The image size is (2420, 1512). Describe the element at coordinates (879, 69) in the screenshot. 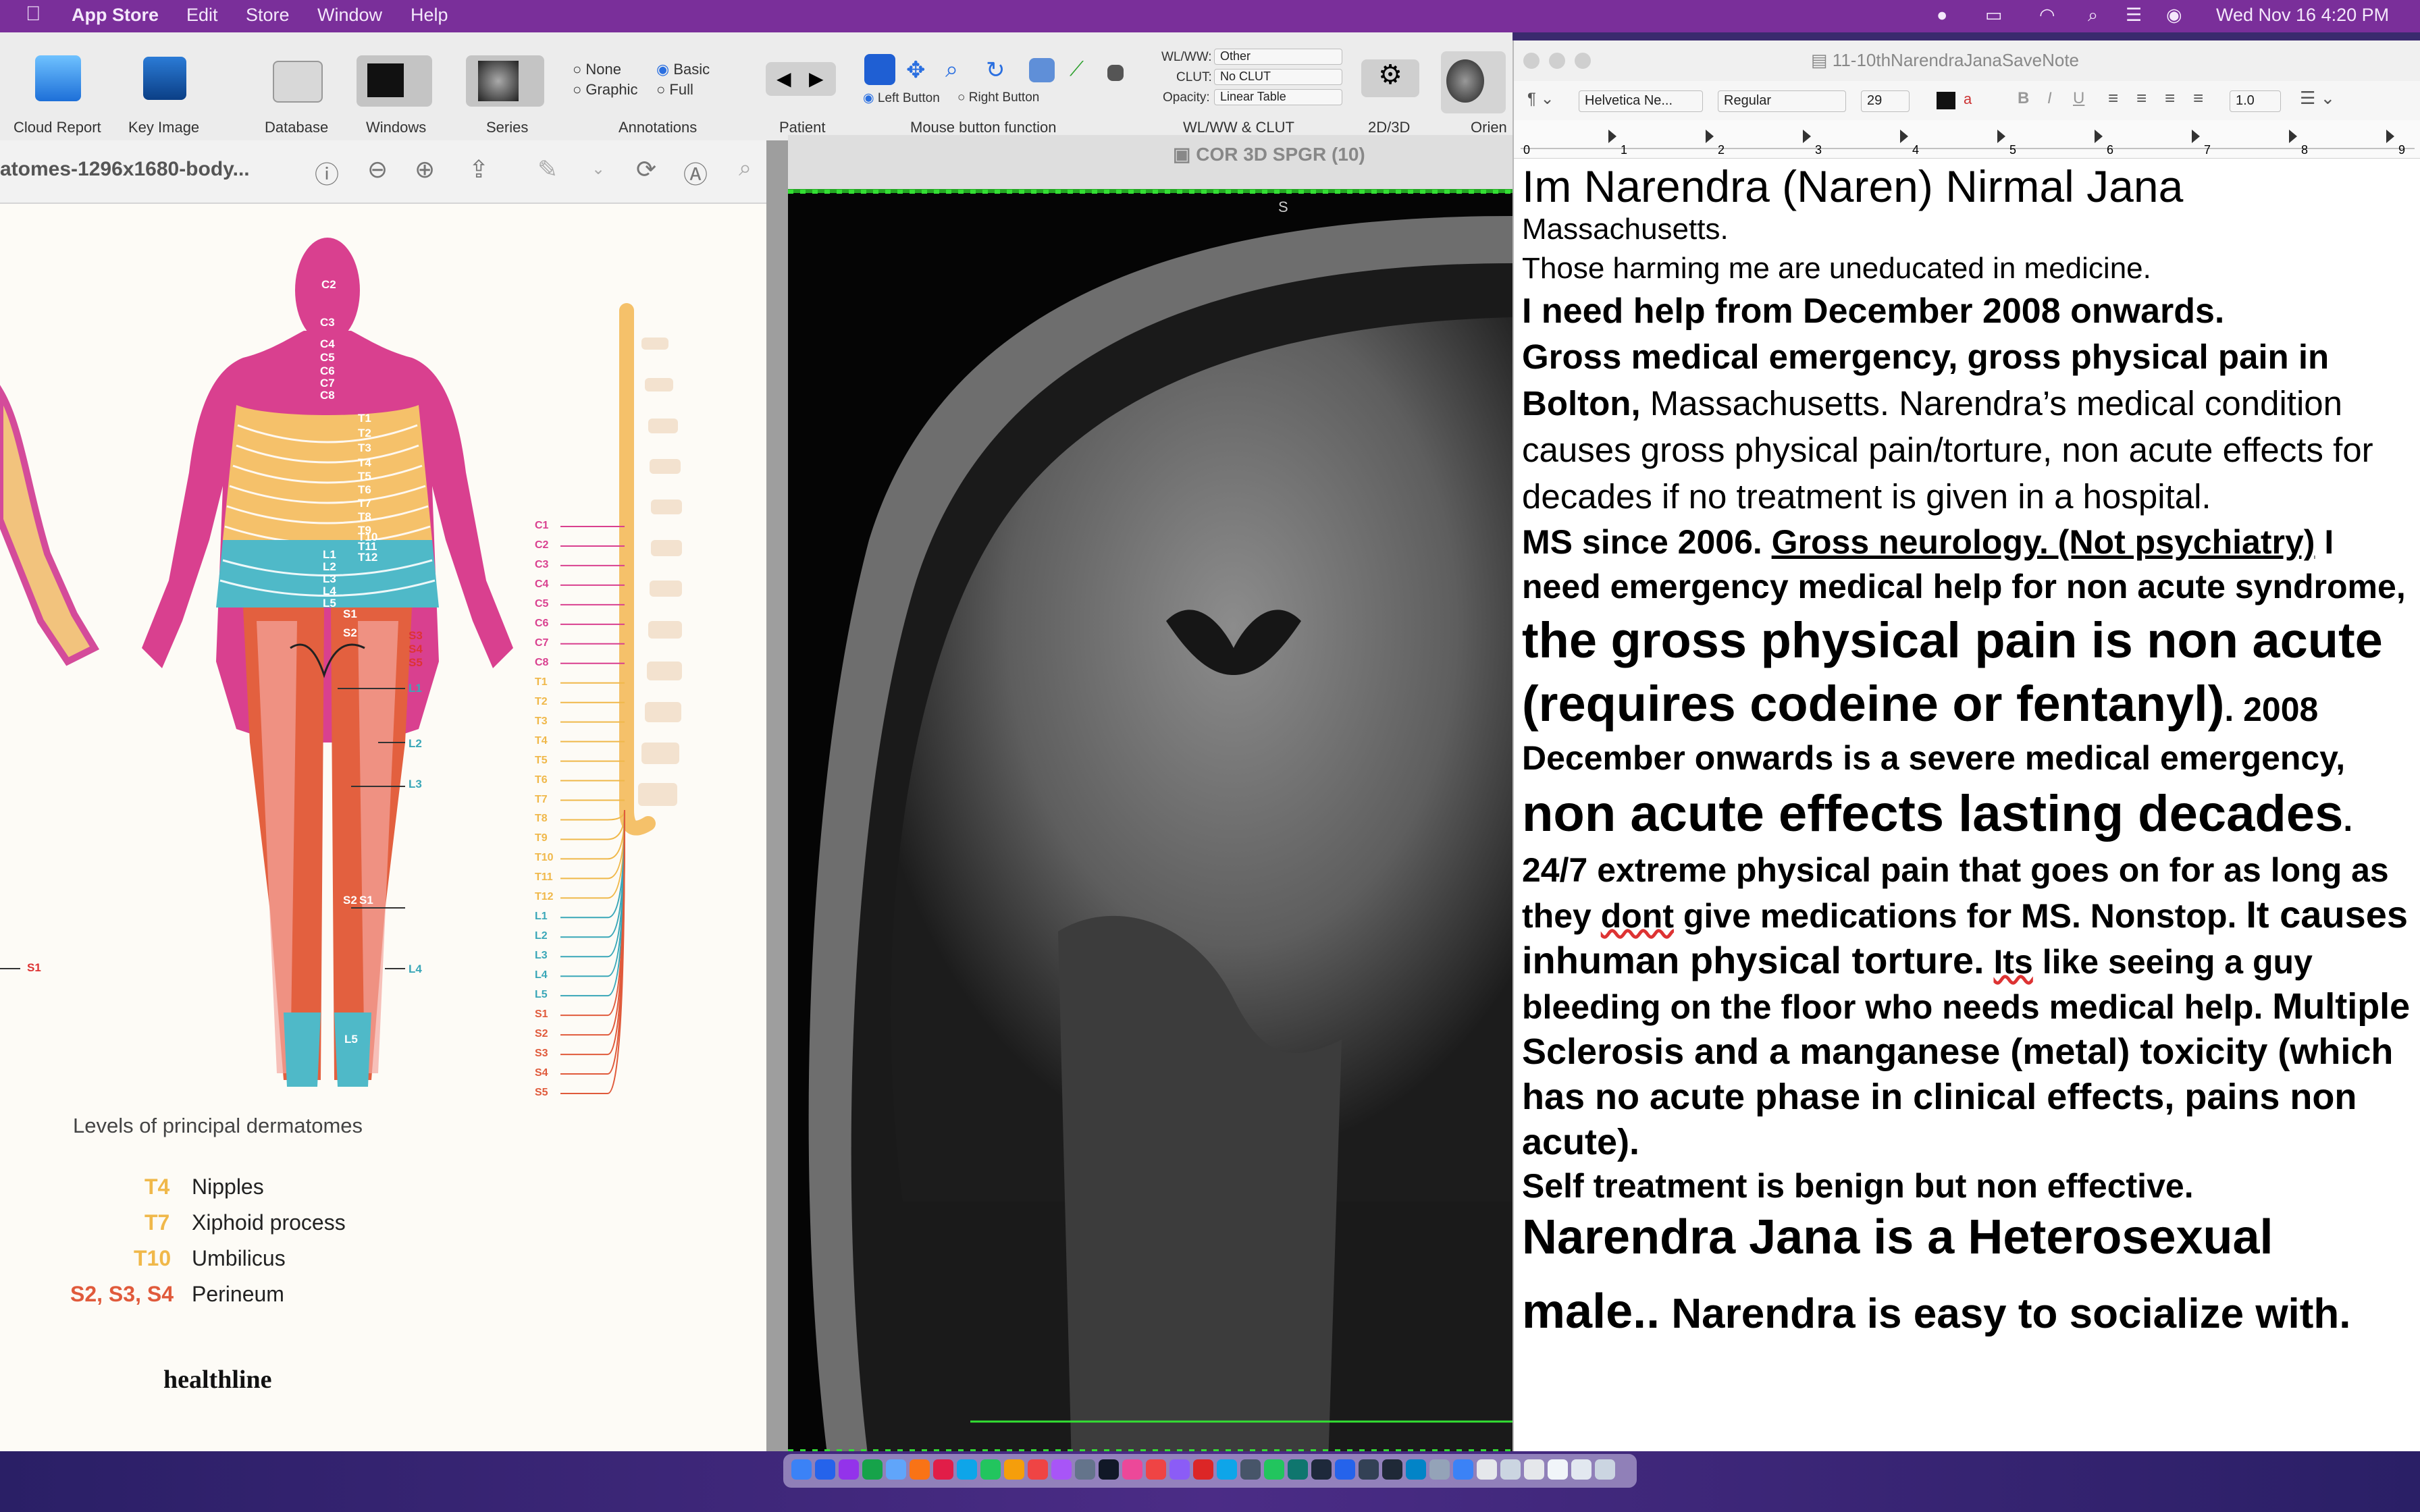

I see `wlww-tool-button` at that location.